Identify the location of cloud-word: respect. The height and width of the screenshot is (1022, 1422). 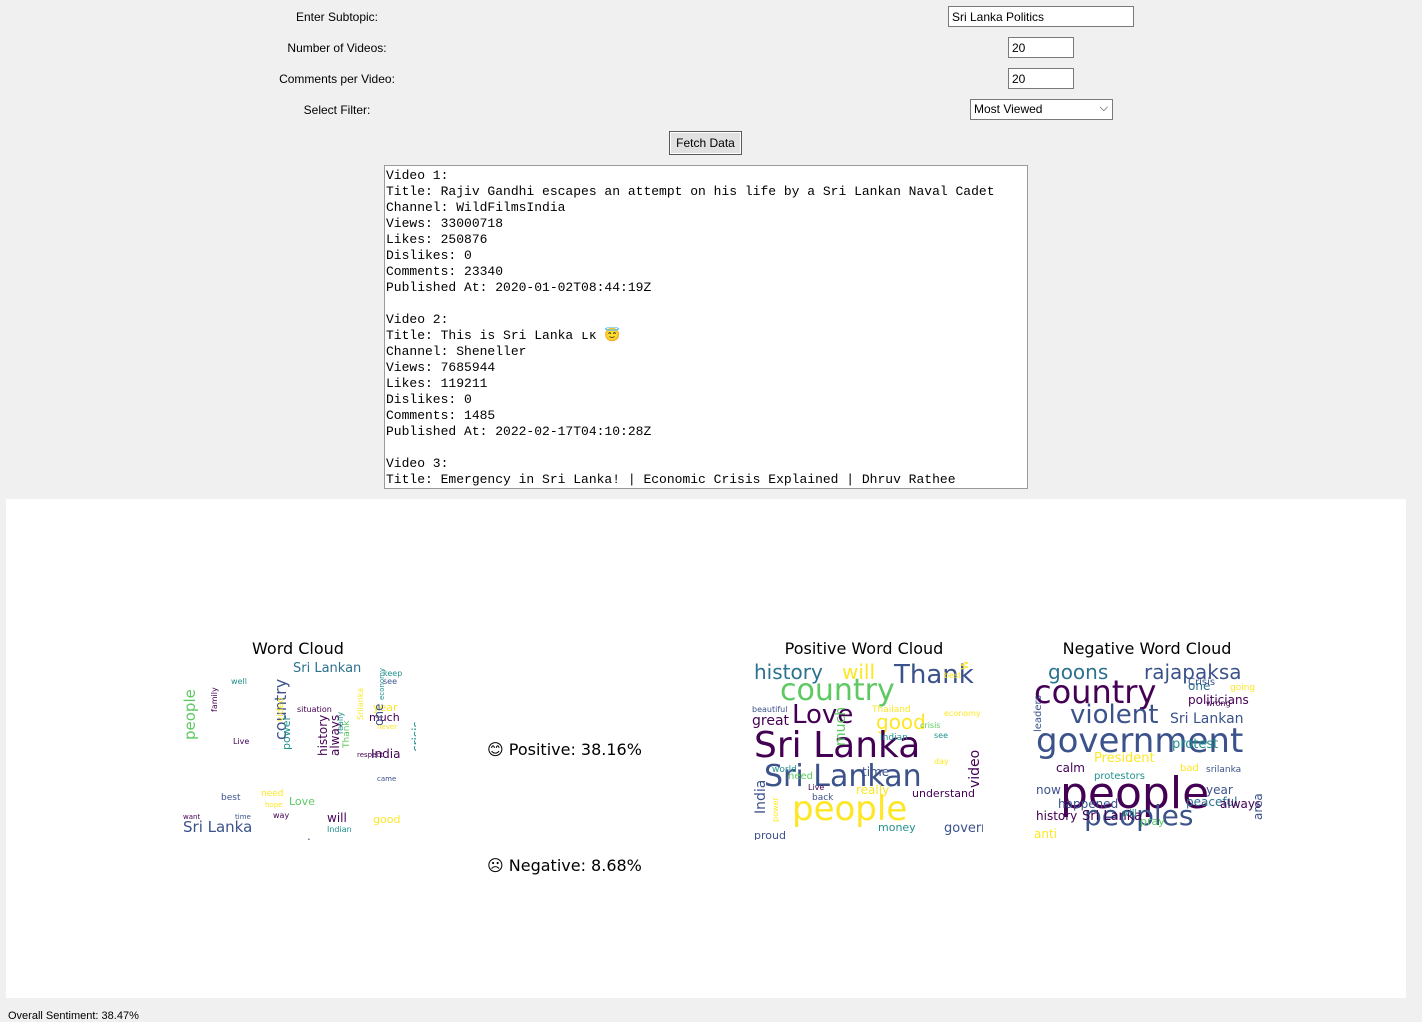
(370, 755).